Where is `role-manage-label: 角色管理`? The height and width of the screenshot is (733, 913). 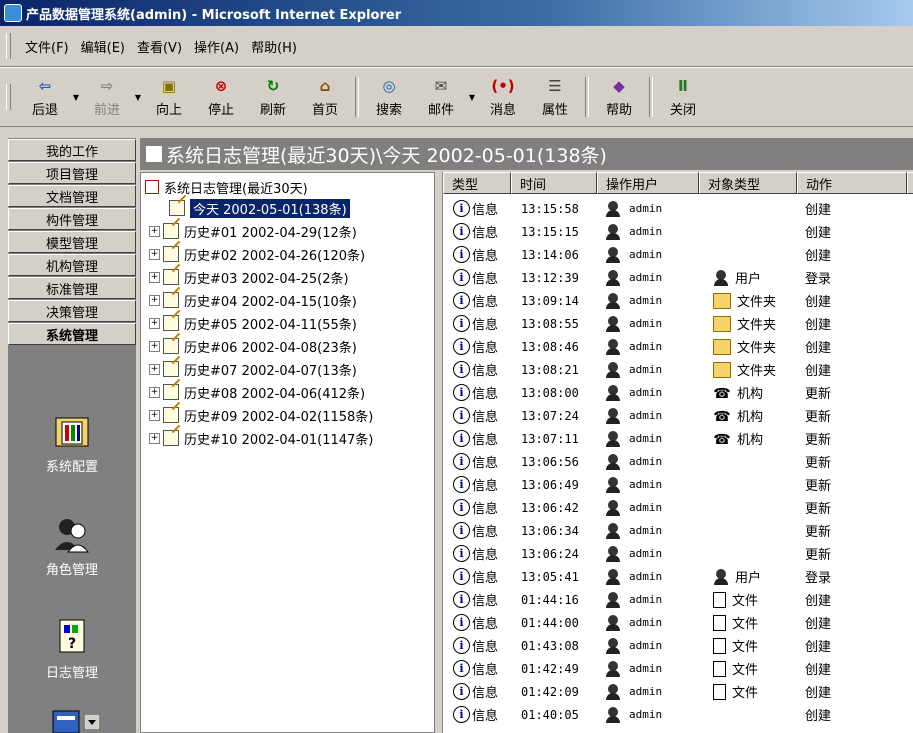
role-manage-label: 角色管理 is located at coordinates (72, 568).